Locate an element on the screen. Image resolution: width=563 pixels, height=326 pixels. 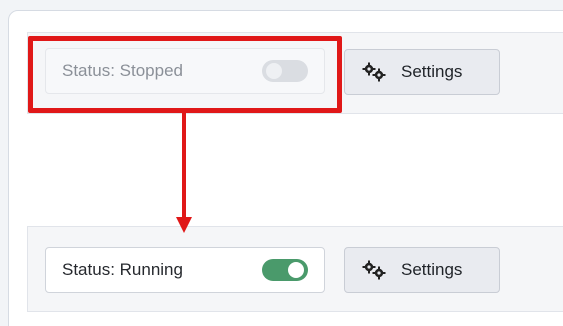
down-arrow-icon is located at coordinates (184, 173).